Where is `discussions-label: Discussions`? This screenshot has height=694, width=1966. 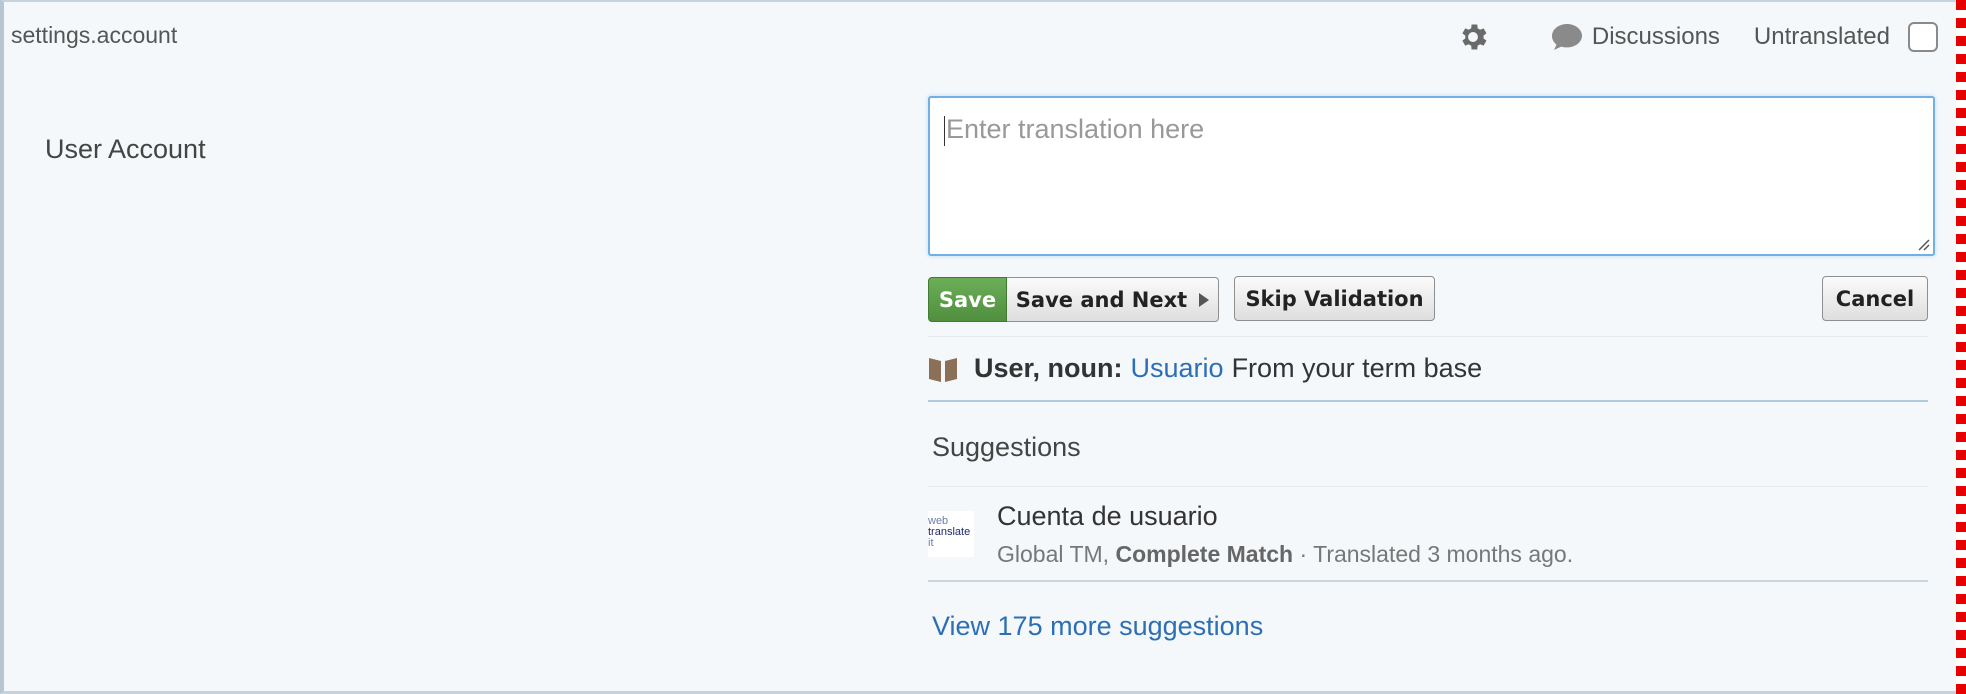 discussions-label: Discussions is located at coordinates (1655, 36).